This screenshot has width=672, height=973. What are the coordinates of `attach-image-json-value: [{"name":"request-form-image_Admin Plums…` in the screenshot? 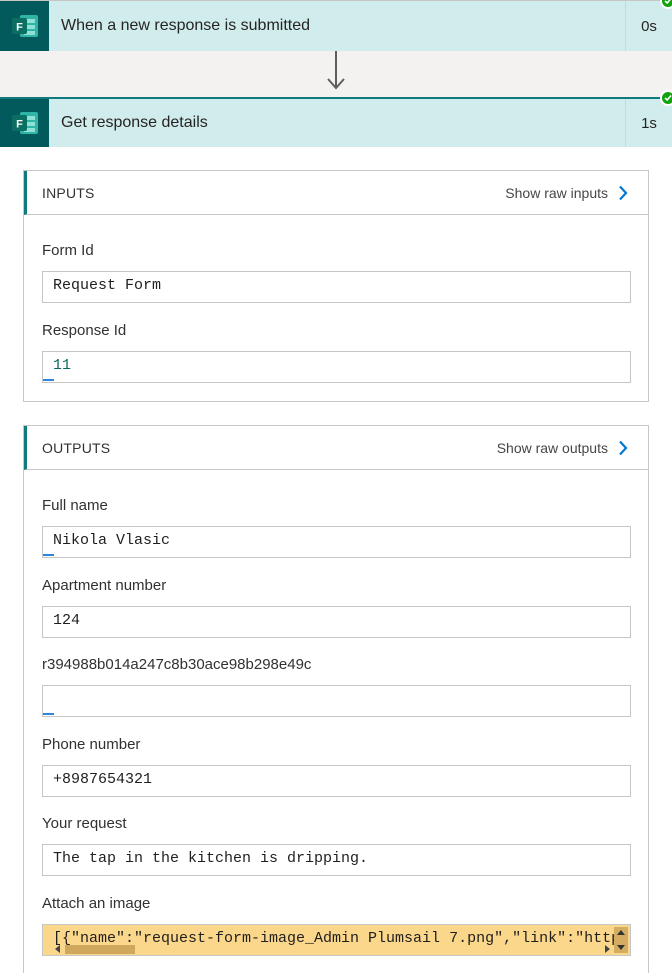 It's located at (336, 940).